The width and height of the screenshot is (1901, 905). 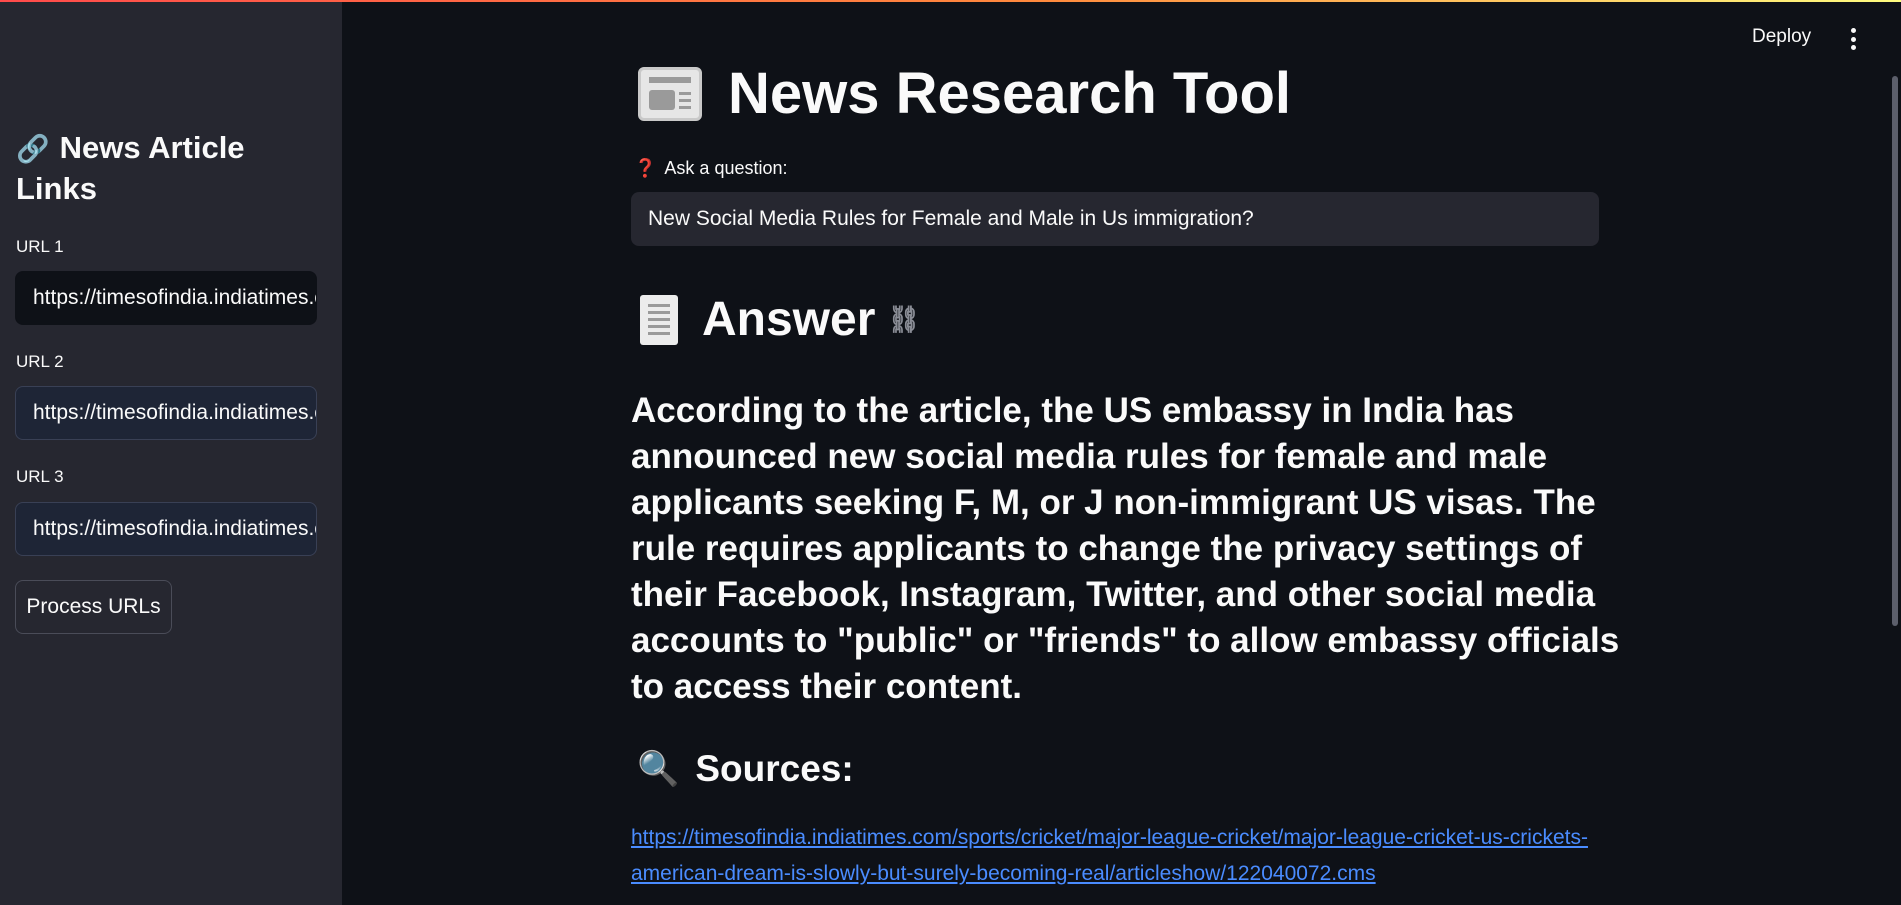 I want to click on url-2-label: URL 2, so click(x=40, y=361).